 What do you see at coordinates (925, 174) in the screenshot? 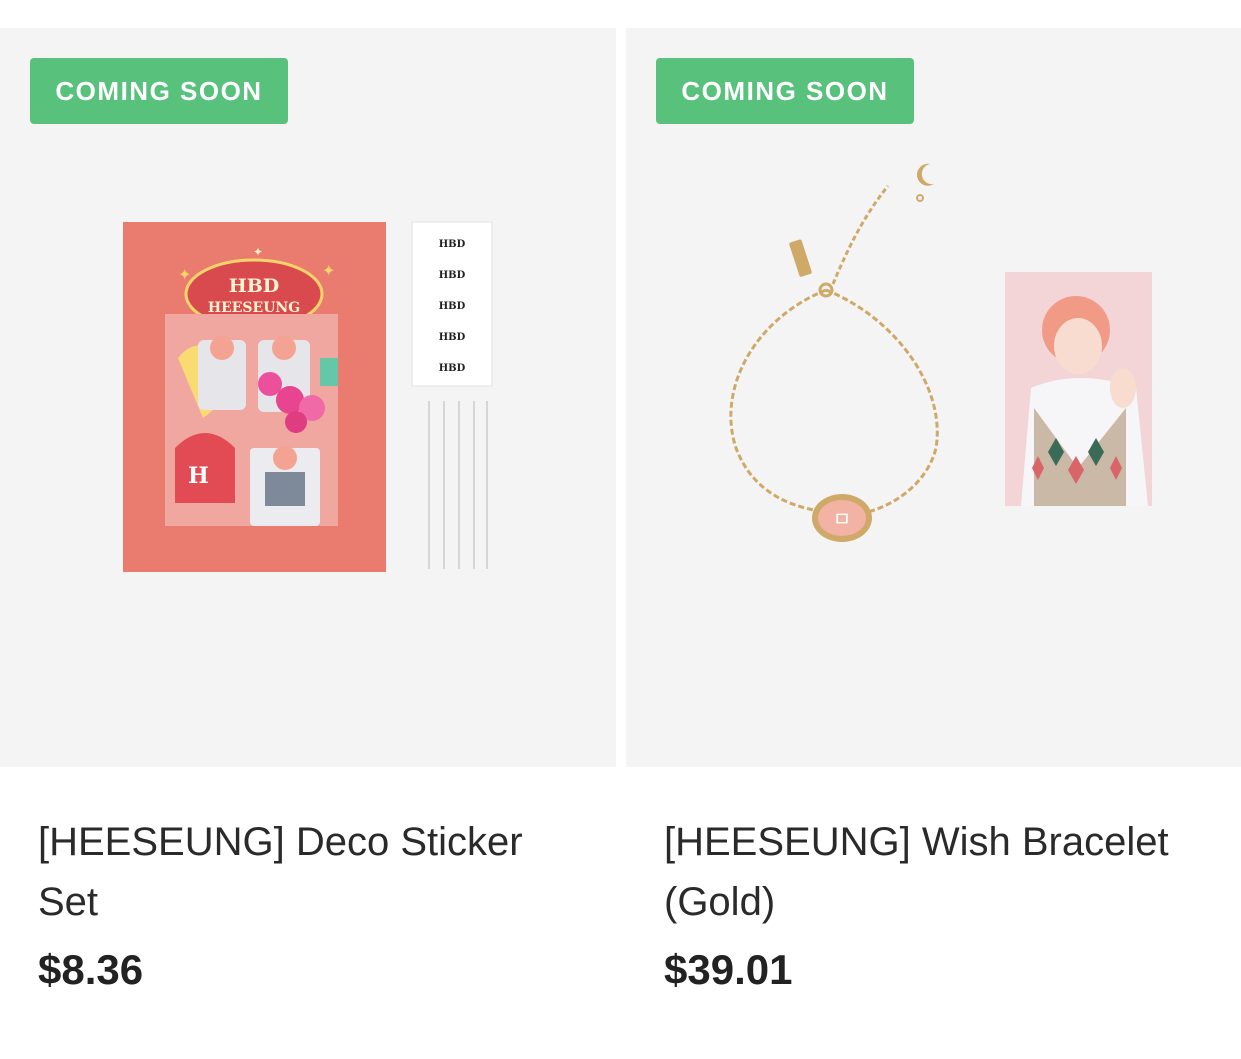
I see `moon-charm` at bounding box center [925, 174].